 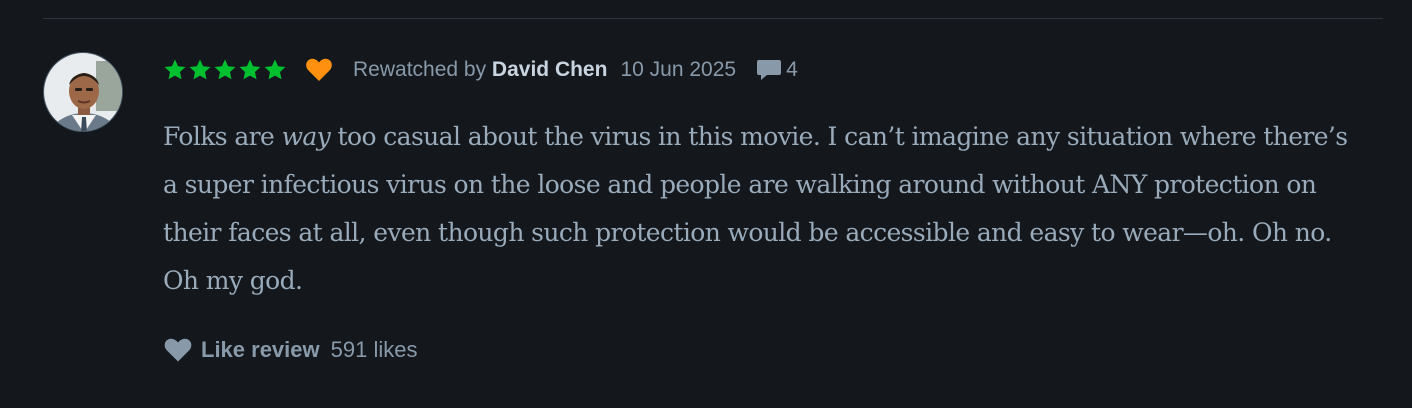 What do you see at coordinates (678, 70) in the screenshot?
I see `review-date: 10 Jun 2025` at bounding box center [678, 70].